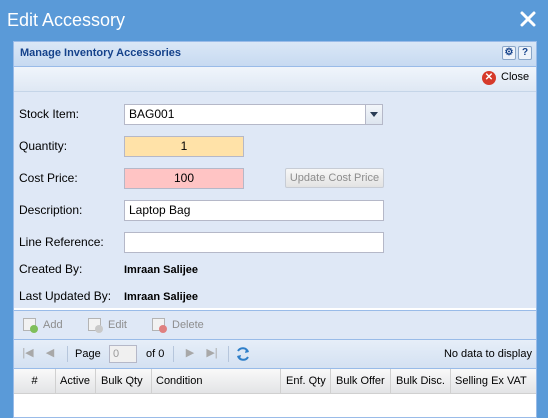 The height and width of the screenshot is (418, 548). Describe the element at coordinates (123, 354) in the screenshot. I see `page-input: 0` at that location.